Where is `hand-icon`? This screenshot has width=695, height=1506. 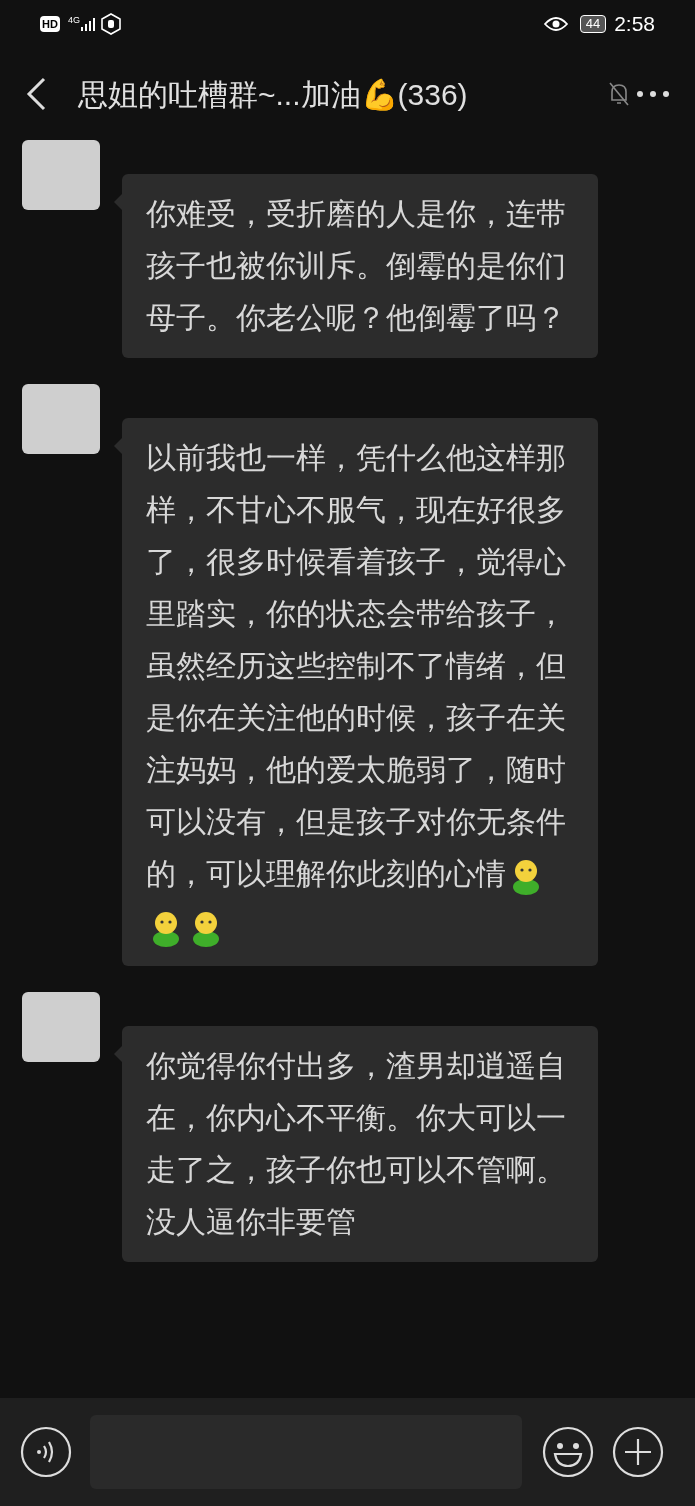
hand-icon is located at coordinates (110, 24).